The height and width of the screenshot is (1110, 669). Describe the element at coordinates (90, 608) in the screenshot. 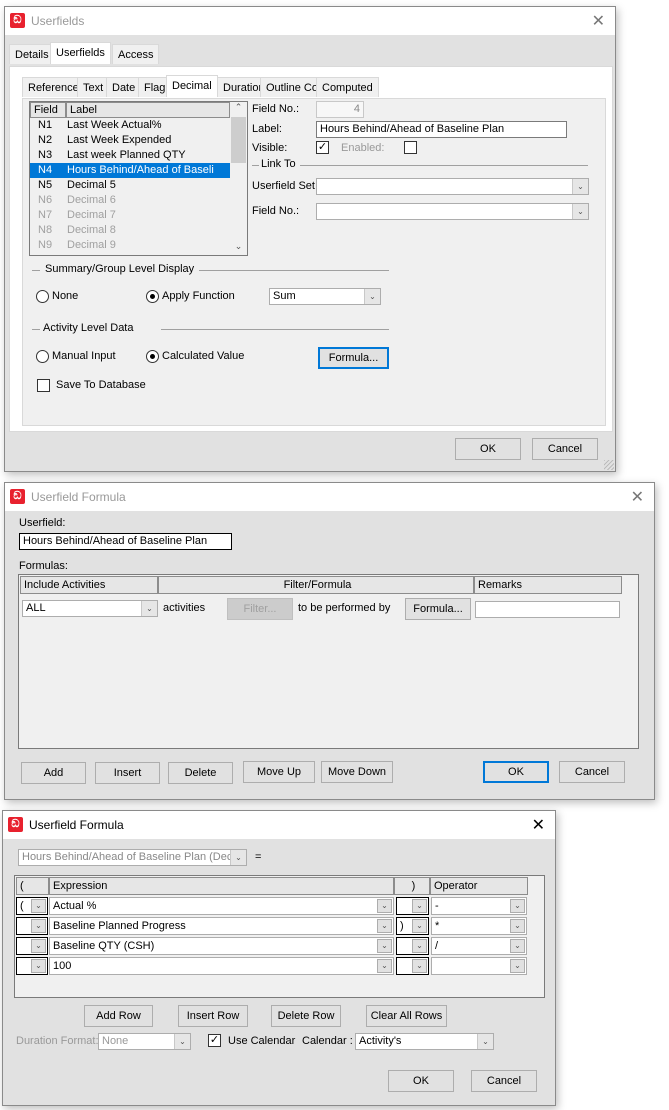

I see `include-activities-select: ALL ⌄` at that location.